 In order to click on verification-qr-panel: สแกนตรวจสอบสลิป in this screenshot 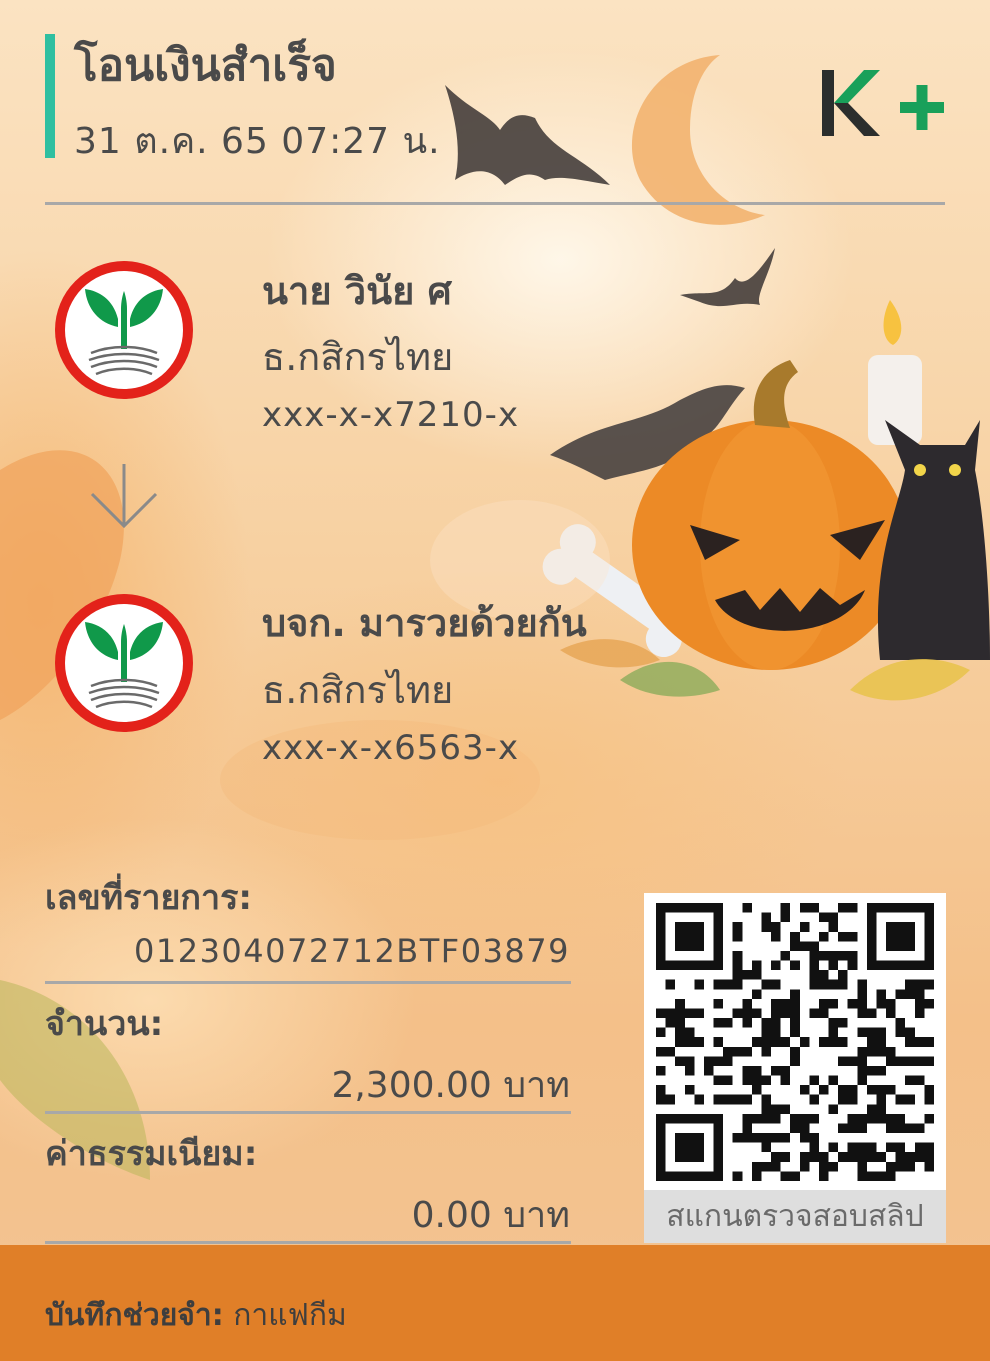, I will do `click(795, 1068)`.